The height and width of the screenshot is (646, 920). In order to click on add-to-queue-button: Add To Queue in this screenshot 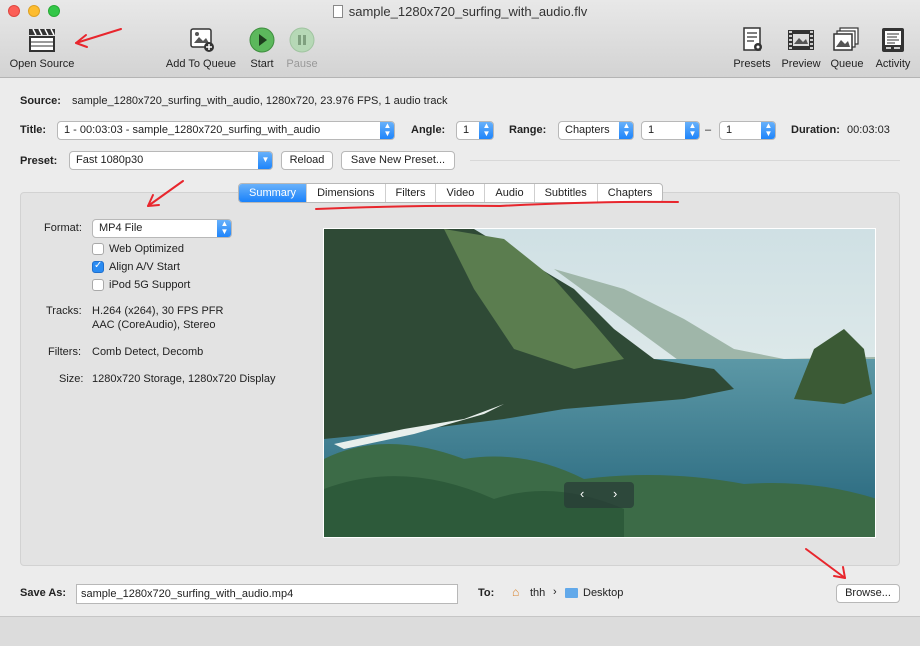, I will do `click(201, 51)`.